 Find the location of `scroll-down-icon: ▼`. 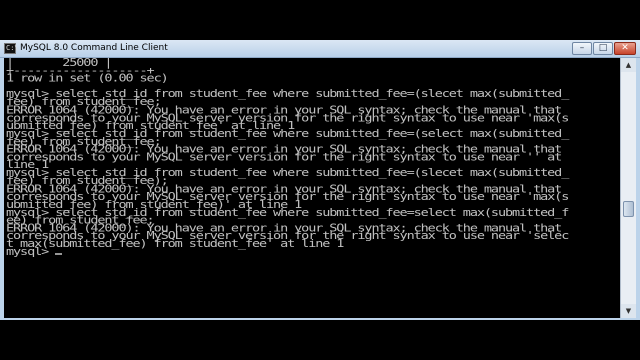

scroll-down-icon: ▼ is located at coordinates (628, 311).